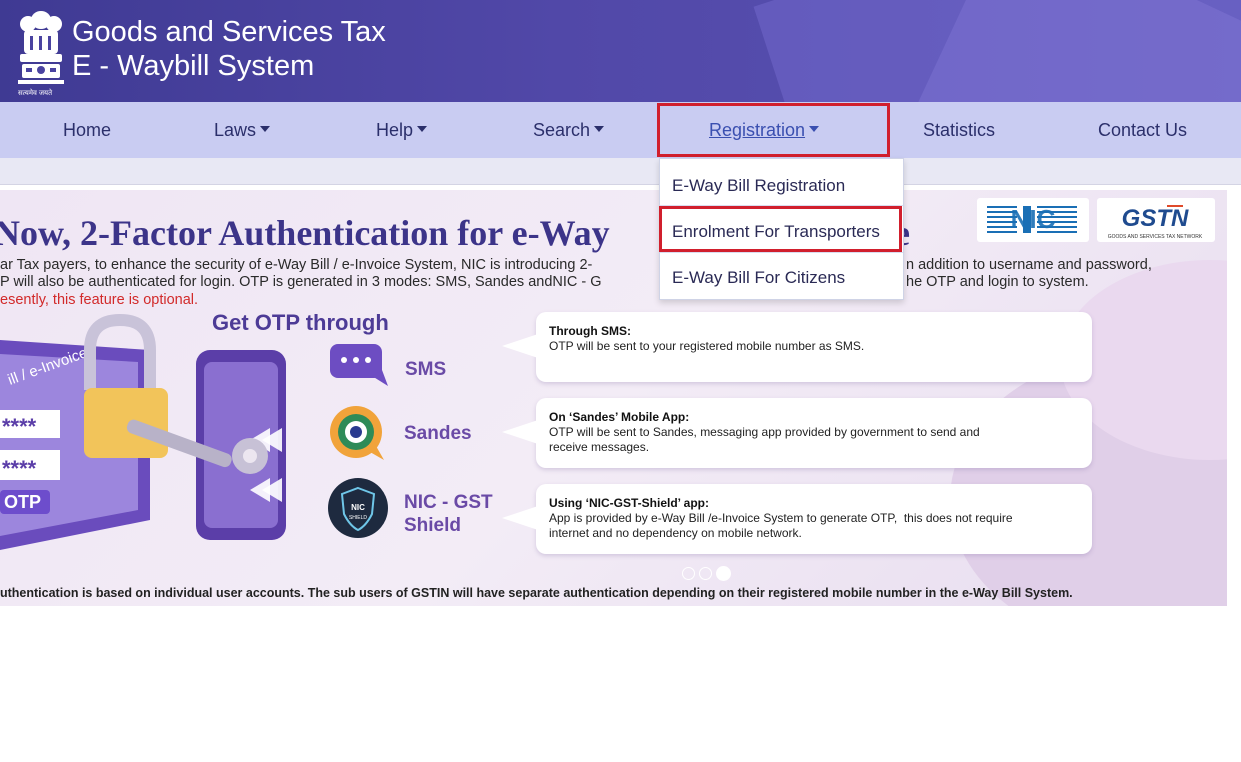 This screenshot has width=1241, height=762. Describe the element at coordinates (773, 130) in the screenshot. I see `registration-highlight-box` at that location.